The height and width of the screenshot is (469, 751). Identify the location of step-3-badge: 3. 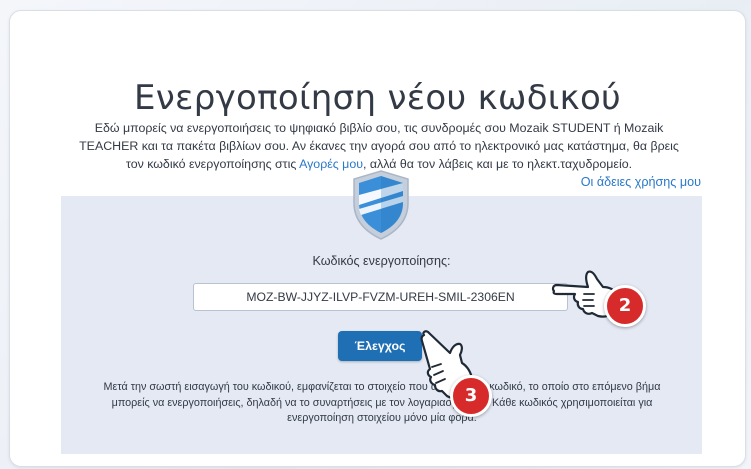
(471, 396).